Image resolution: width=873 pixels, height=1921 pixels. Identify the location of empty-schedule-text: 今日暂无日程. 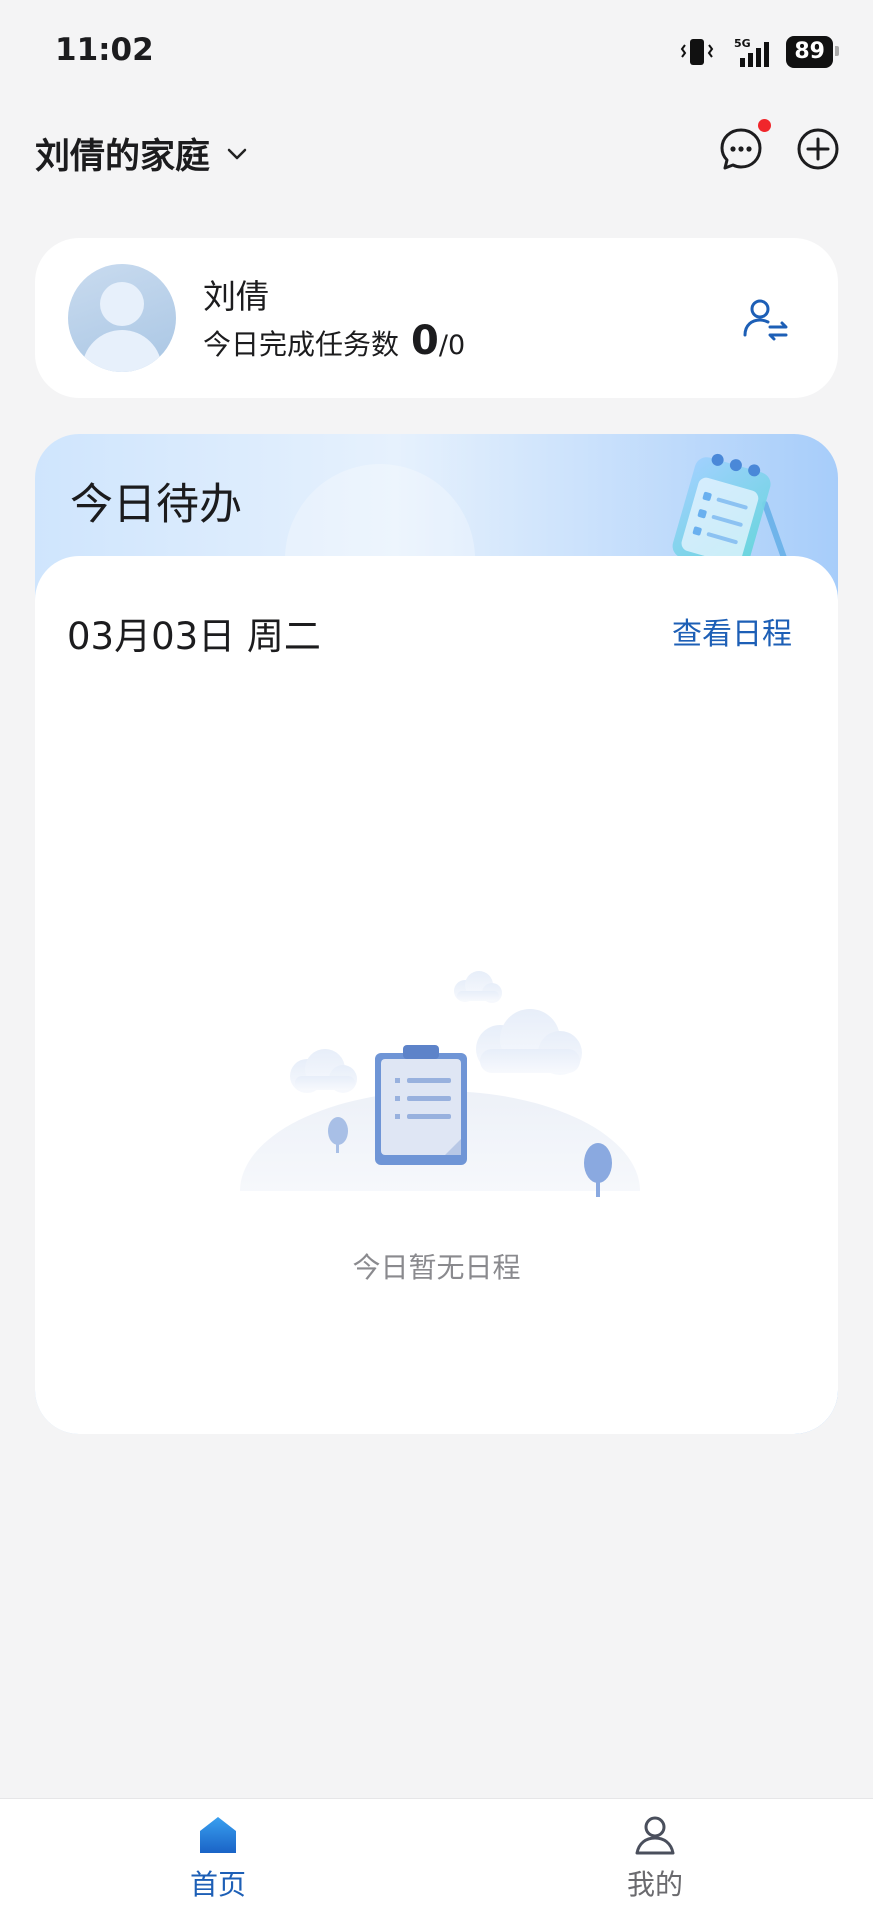
(436, 1267).